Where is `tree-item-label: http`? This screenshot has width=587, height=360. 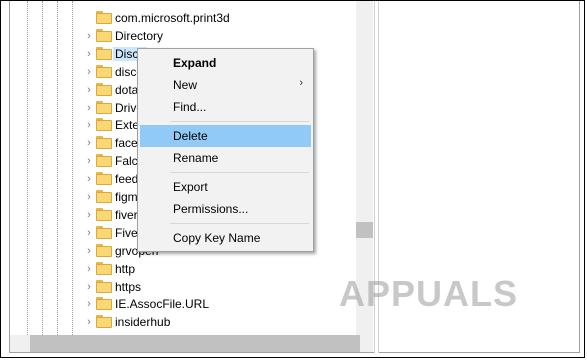 tree-item-label: http is located at coordinates (125, 268).